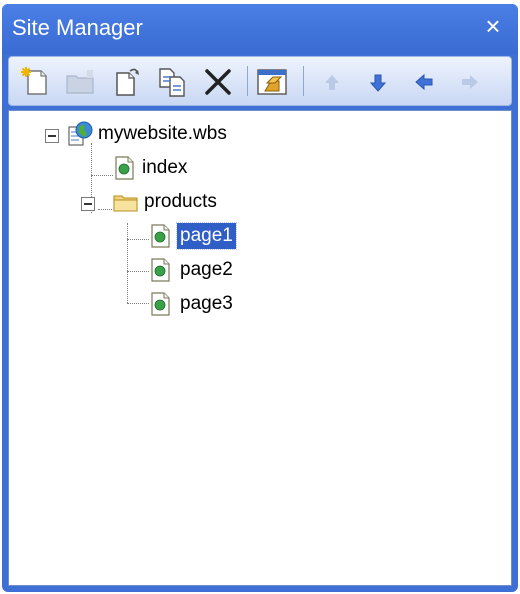 The height and width of the screenshot is (594, 520). What do you see at coordinates (80, 82) in the screenshot?
I see `new-folder-icon` at bounding box center [80, 82].